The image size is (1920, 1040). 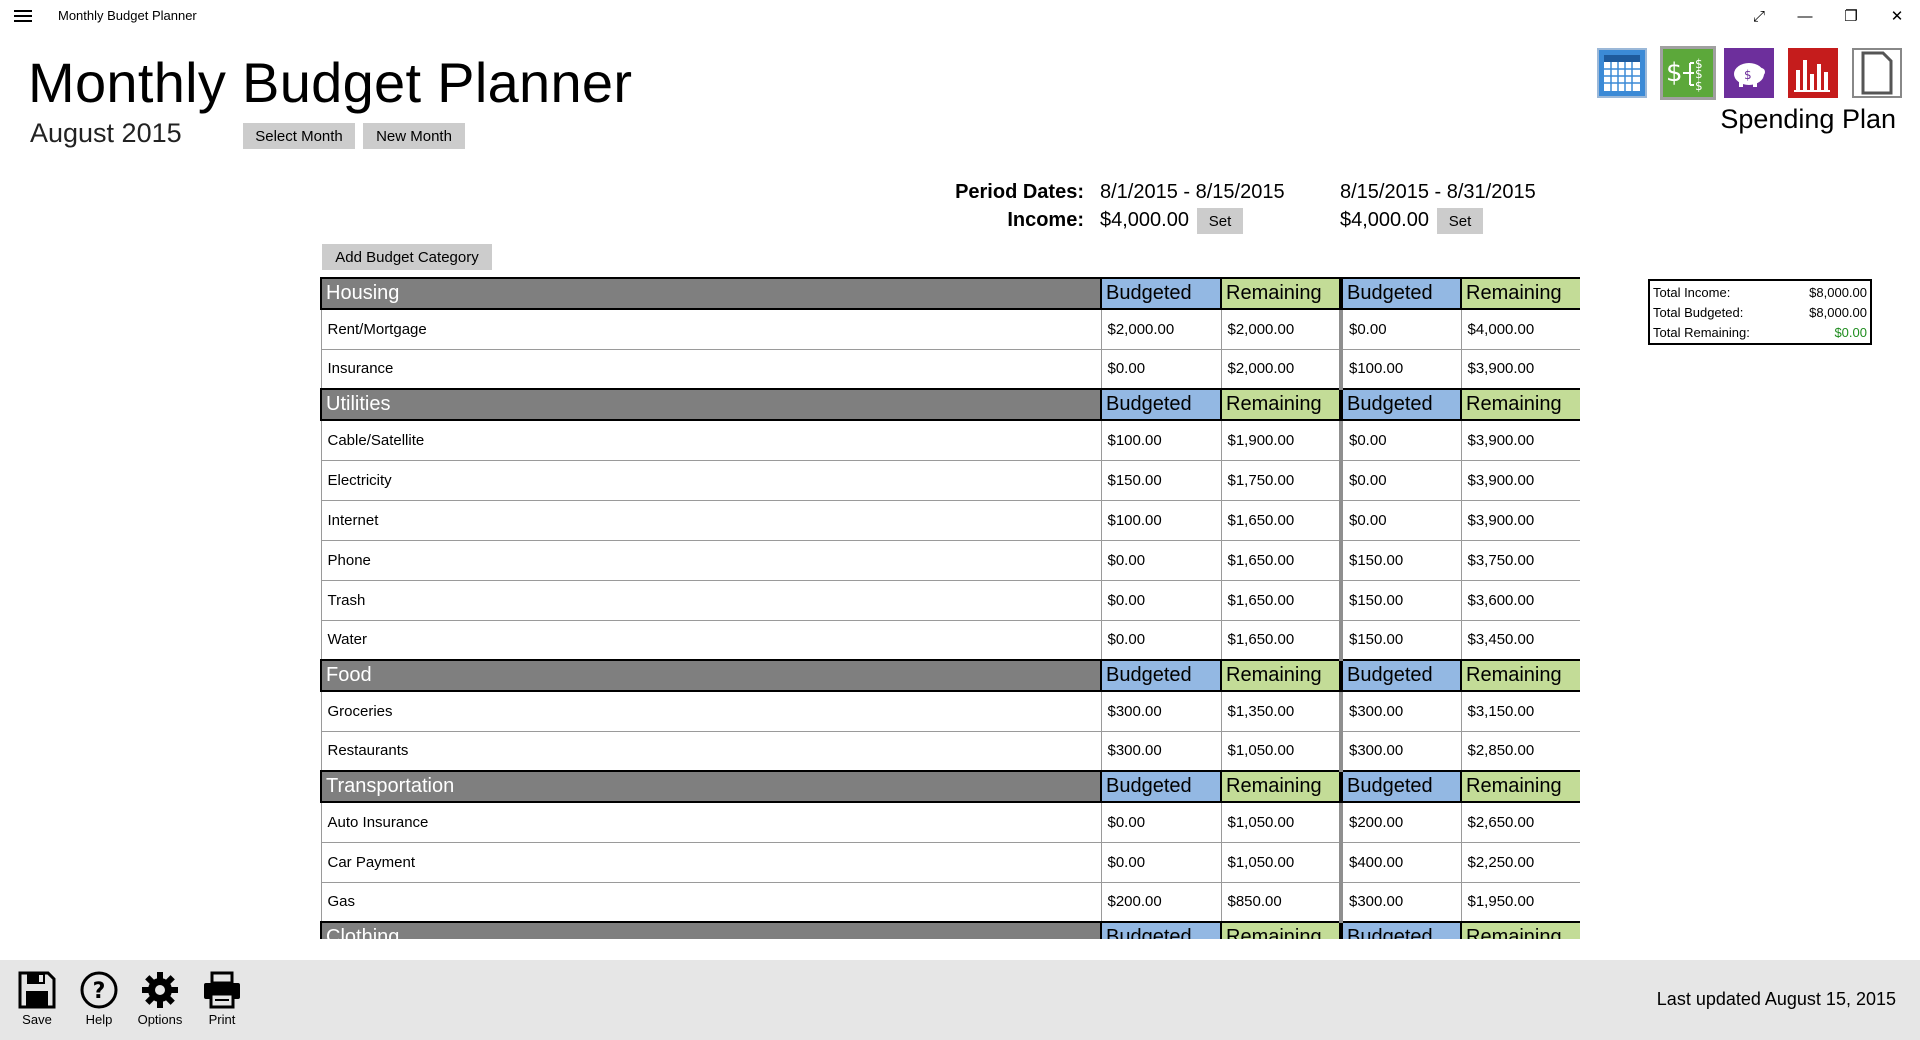 I want to click on period1-budgeted-cell: $2,000.00, so click(x=1161, y=329).